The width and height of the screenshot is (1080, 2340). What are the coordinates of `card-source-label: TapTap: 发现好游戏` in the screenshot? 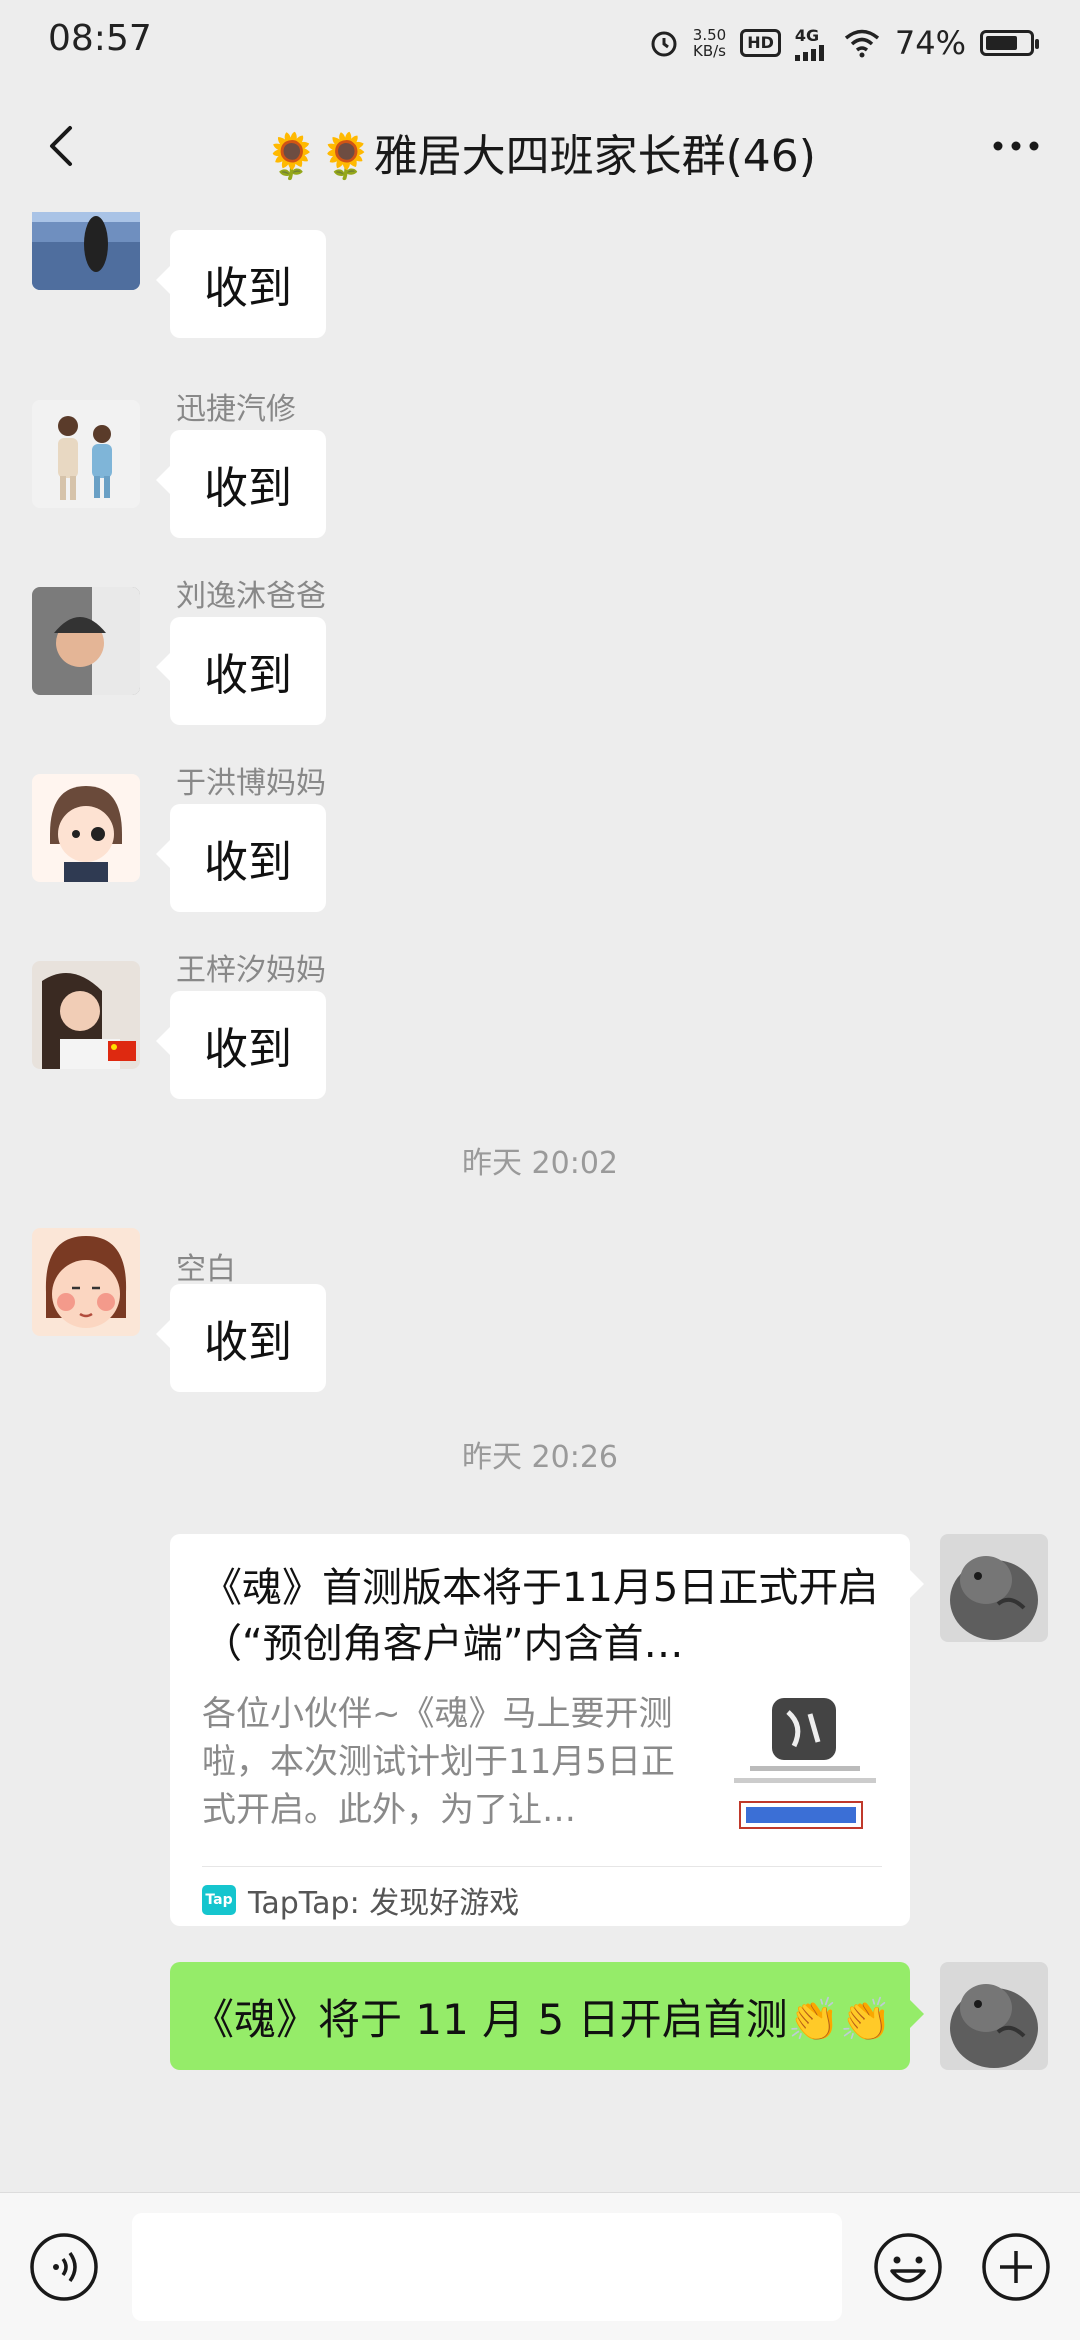 It's located at (384, 1903).